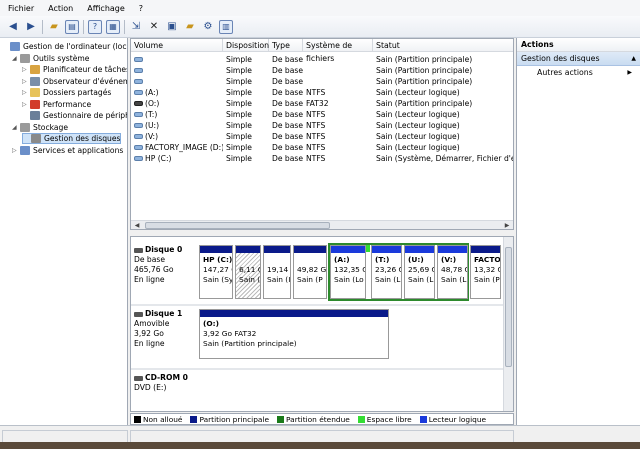  What do you see at coordinates (208, 27) in the screenshot?
I see `settings-icon: ⚙` at bounding box center [208, 27].